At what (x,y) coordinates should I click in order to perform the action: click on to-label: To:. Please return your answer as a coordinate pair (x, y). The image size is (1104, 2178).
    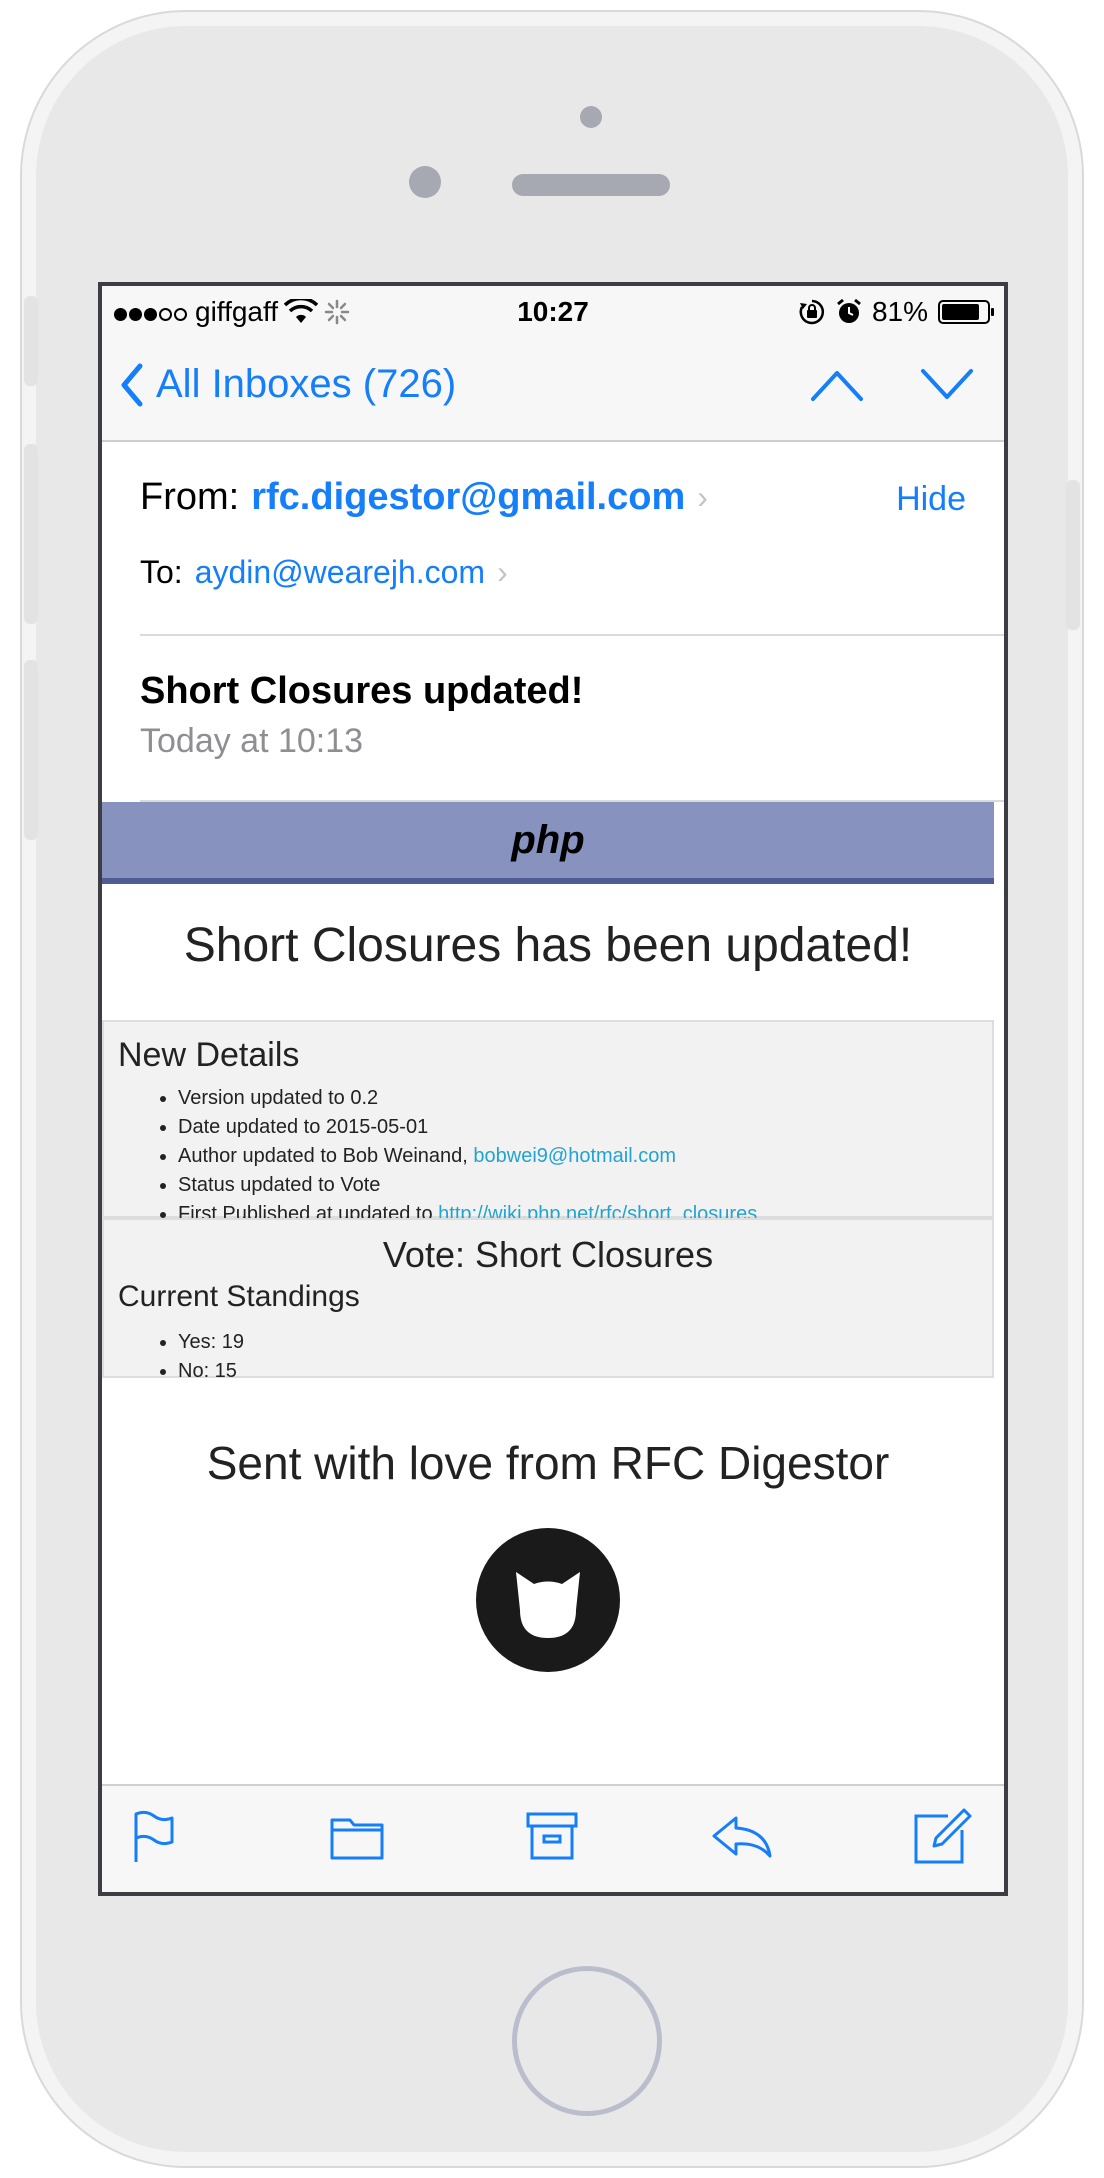
    Looking at the image, I should click on (161, 572).